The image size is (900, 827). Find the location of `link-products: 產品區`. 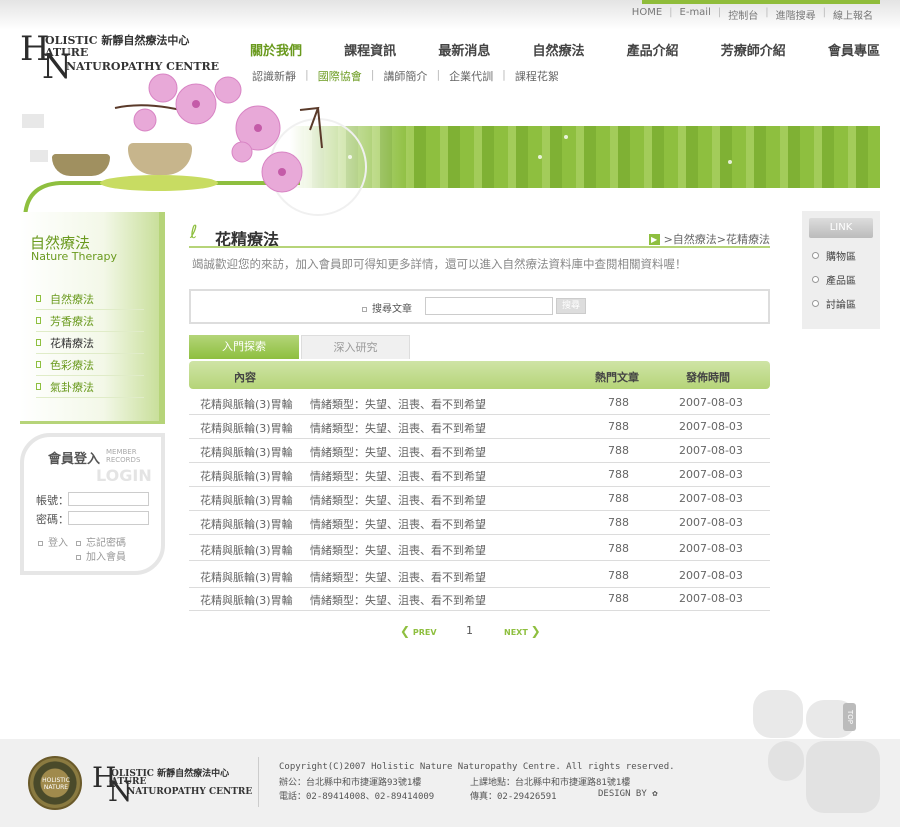

link-products: 產品區 is located at coordinates (834, 279).